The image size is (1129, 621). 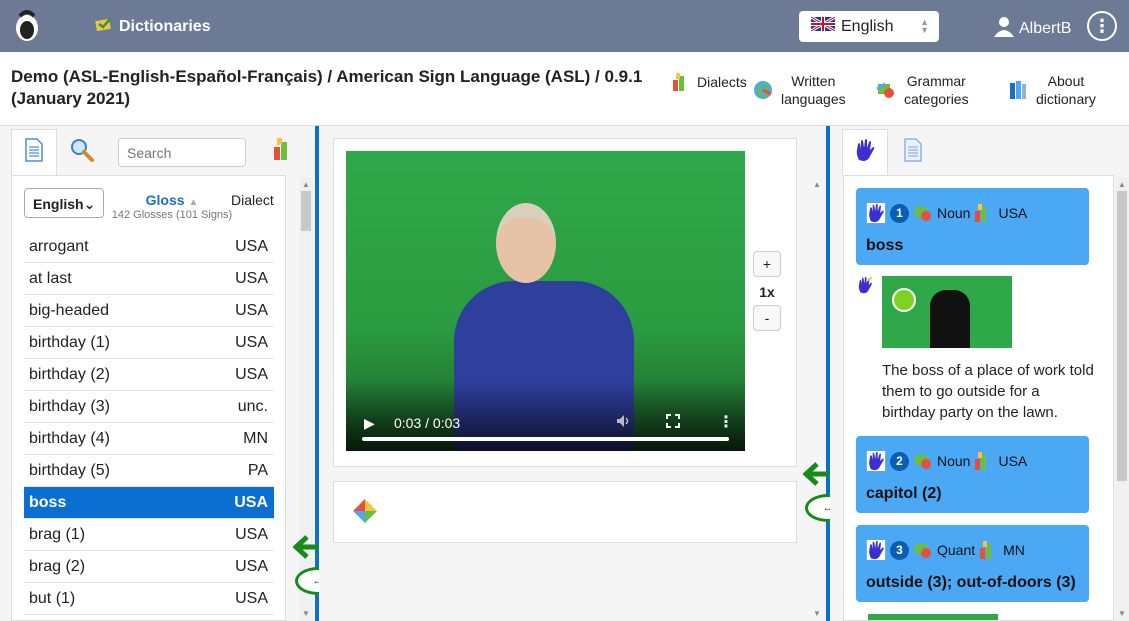 I want to click on video-progress-bar, so click(x=545, y=439).